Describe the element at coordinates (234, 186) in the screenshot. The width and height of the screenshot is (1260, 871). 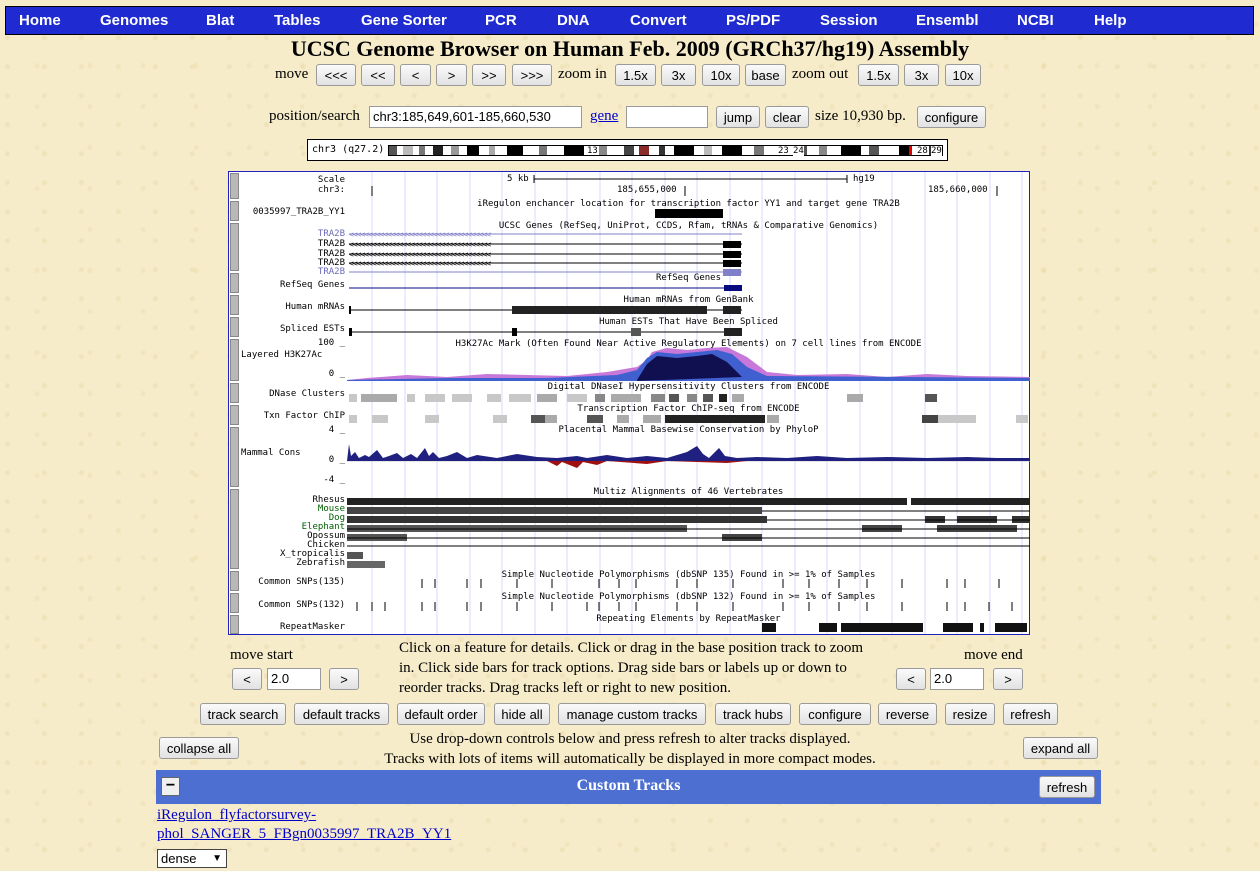
I see `sidebar-ruler` at that location.